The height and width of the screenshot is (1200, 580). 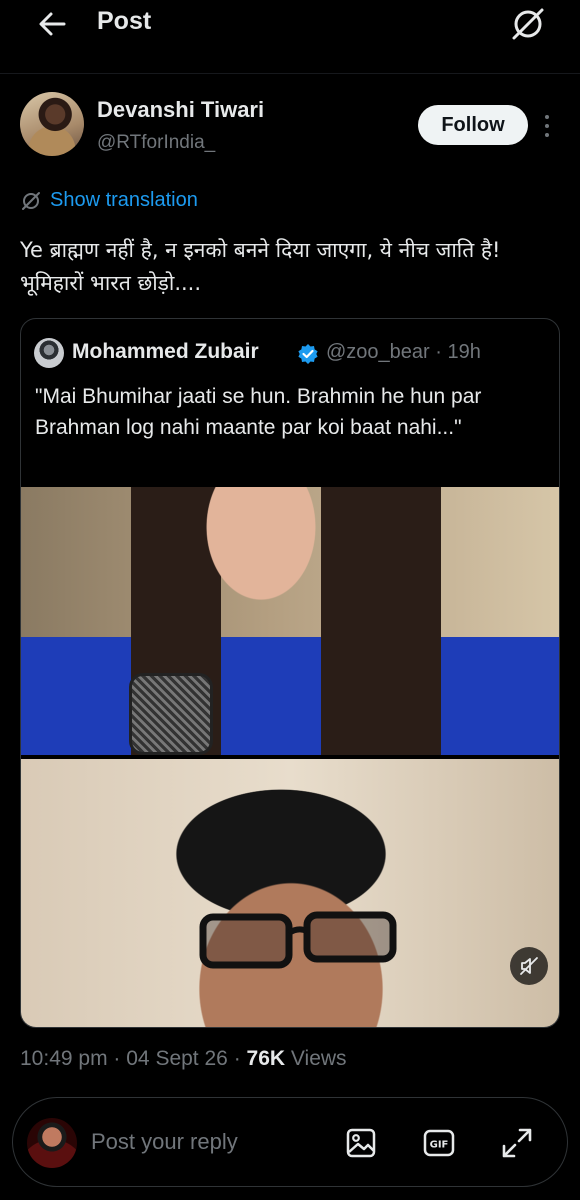 What do you see at coordinates (473, 125) in the screenshot?
I see `follow-button: Follow` at bounding box center [473, 125].